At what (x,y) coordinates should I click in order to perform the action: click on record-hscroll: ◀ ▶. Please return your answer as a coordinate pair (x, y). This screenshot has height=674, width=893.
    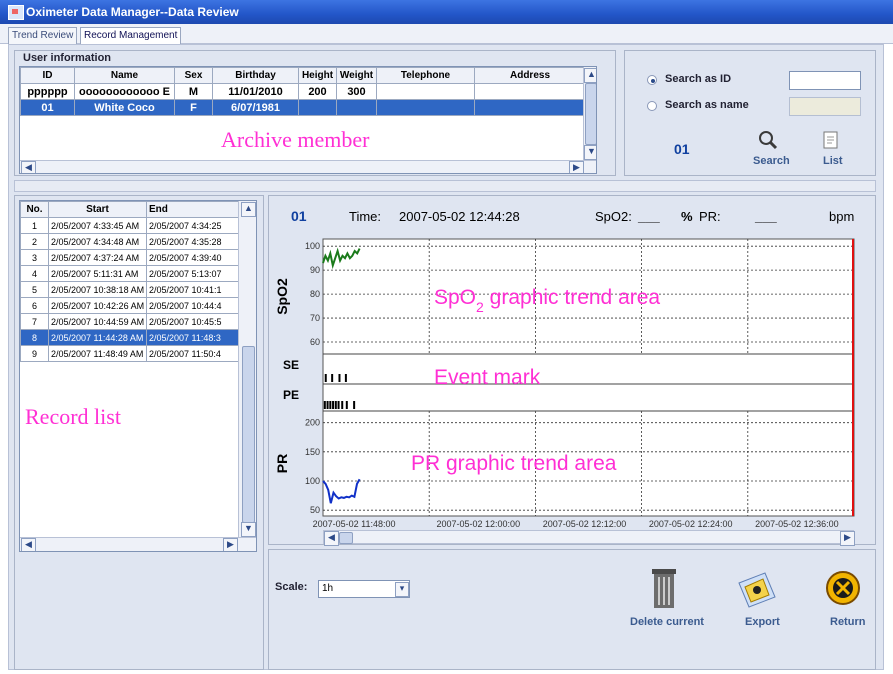
    Looking at the image, I should click on (138, 544).